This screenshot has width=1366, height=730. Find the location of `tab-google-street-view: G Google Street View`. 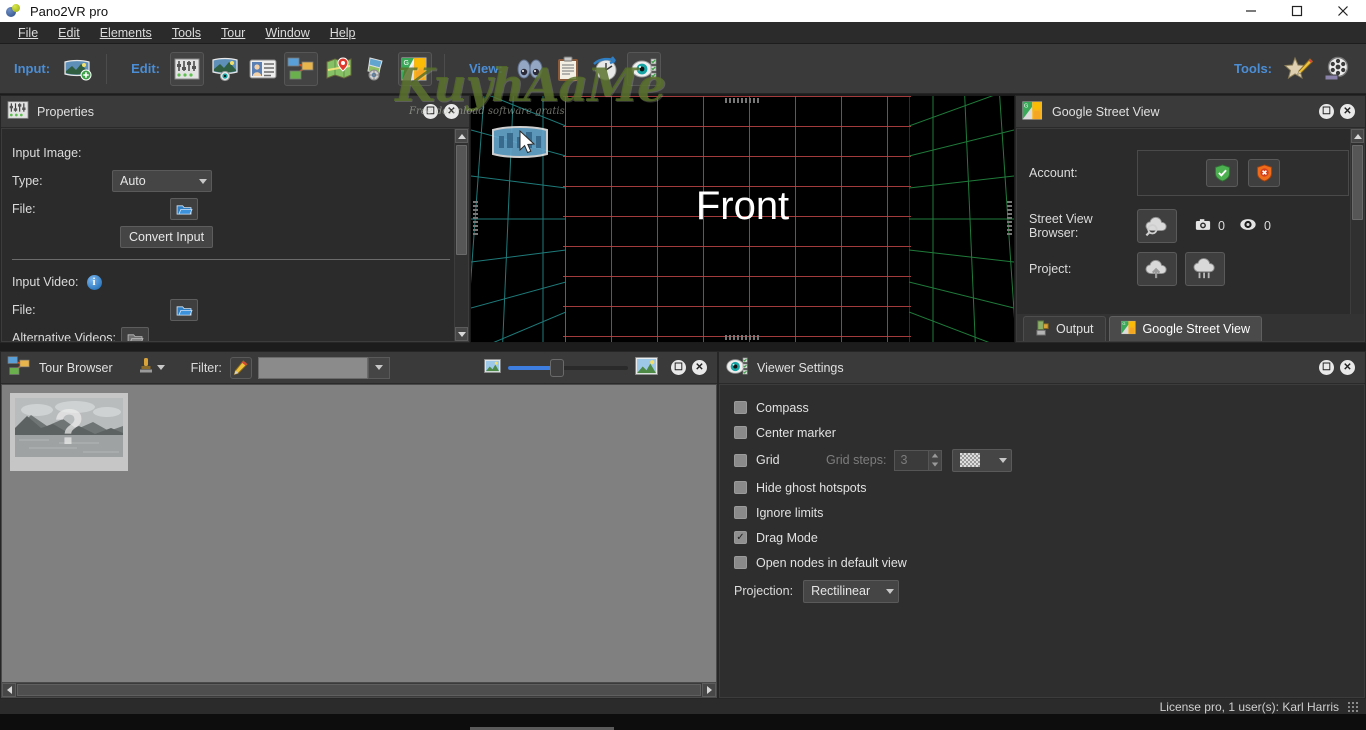

tab-google-street-view: G Google Street View is located at coordinates (1185, 328).